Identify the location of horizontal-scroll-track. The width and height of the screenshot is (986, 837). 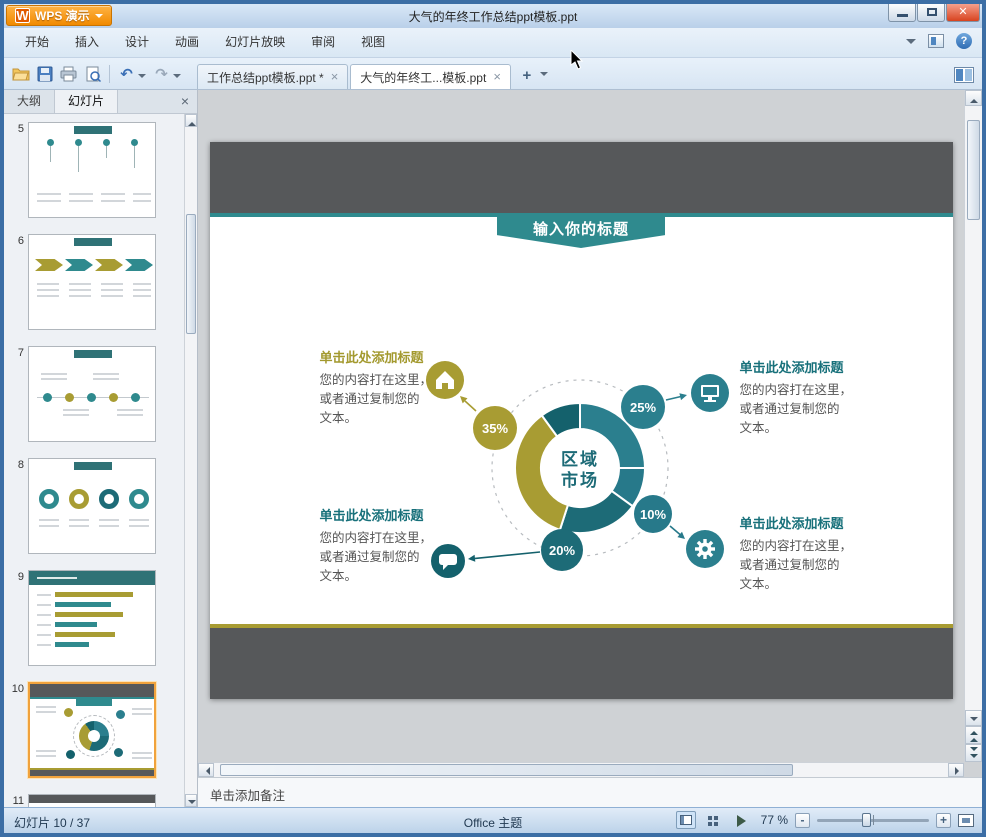
(581, 770).